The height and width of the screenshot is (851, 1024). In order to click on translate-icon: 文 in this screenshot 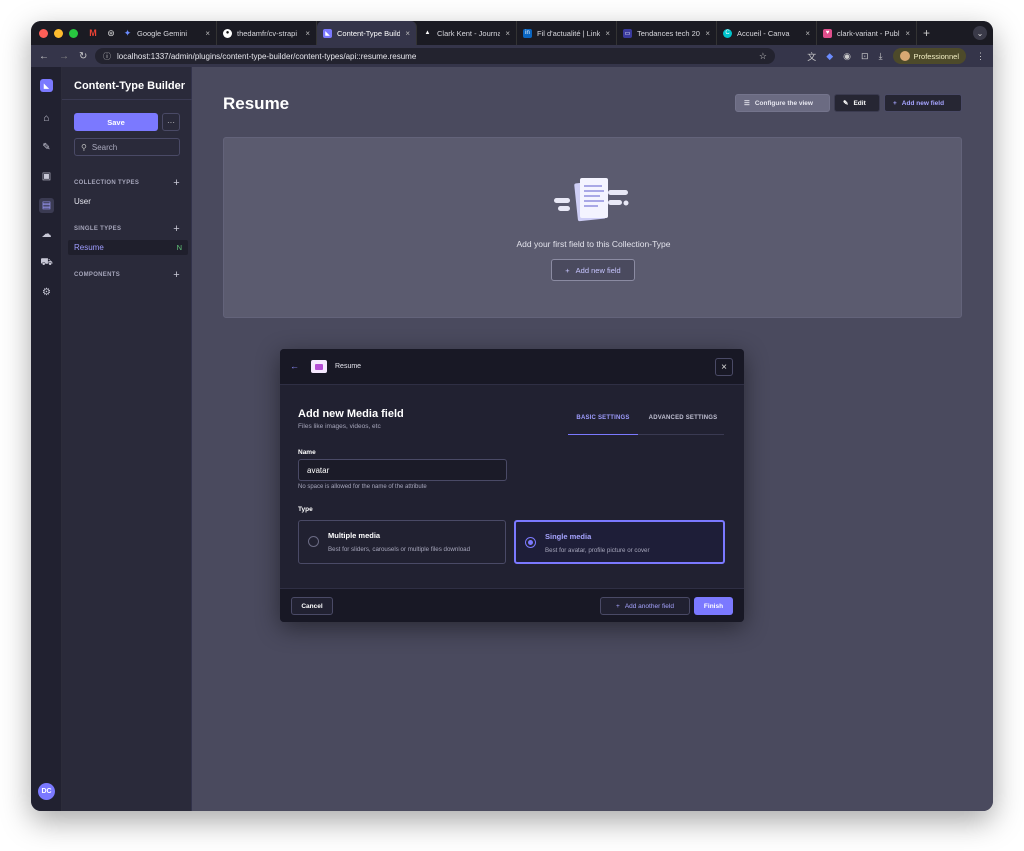, I will do `click(811, 56)`.